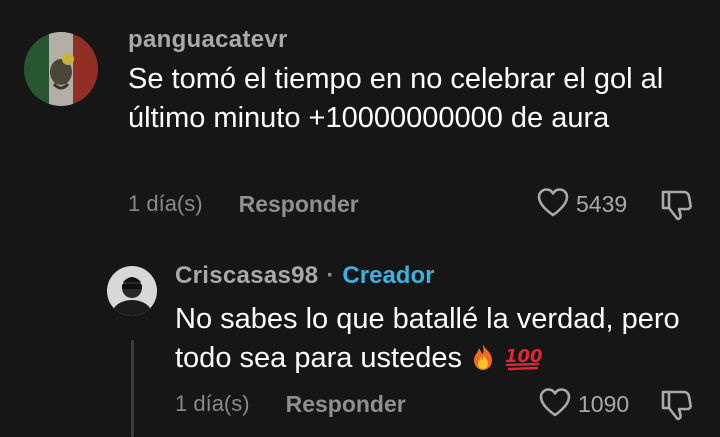 The image size is (720, 437). I want to click on hundred-points-emoji: 100, so click(524, 362).